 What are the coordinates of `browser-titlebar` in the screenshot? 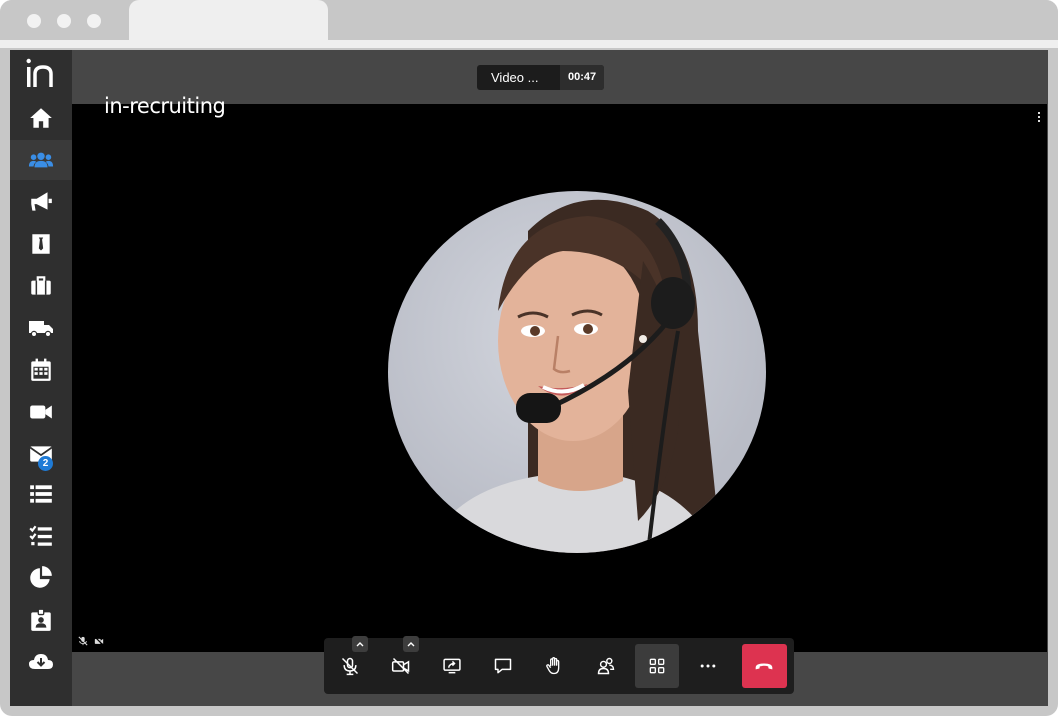 It's located at (529, 20).